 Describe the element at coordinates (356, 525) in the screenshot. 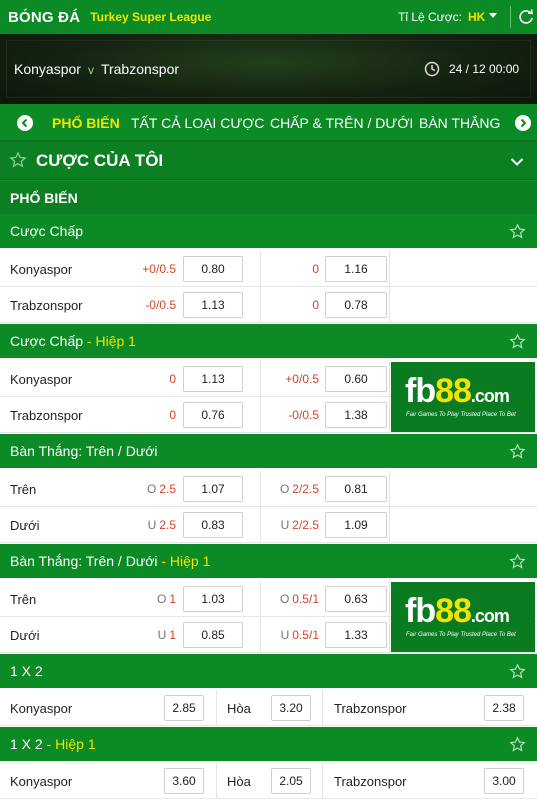

I see `odds-button: 1.09` at that location.